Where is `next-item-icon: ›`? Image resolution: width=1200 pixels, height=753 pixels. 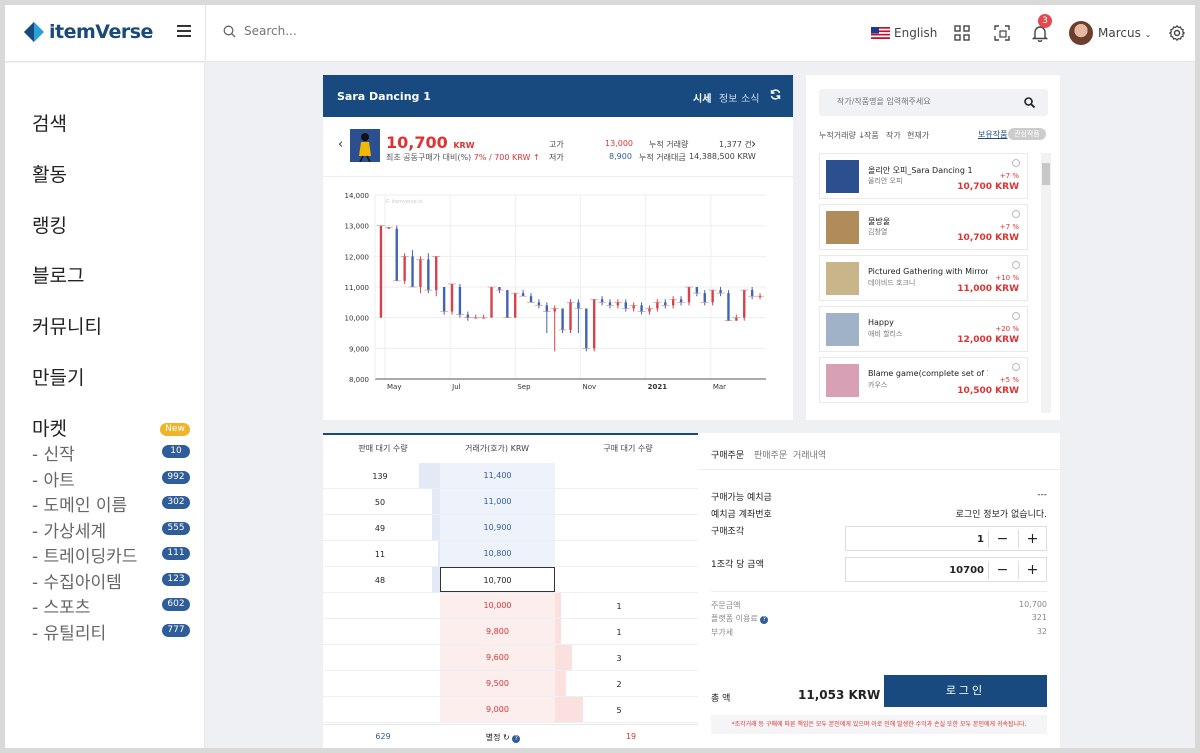
next-item-icon: › is located at coordinates (753, 144).